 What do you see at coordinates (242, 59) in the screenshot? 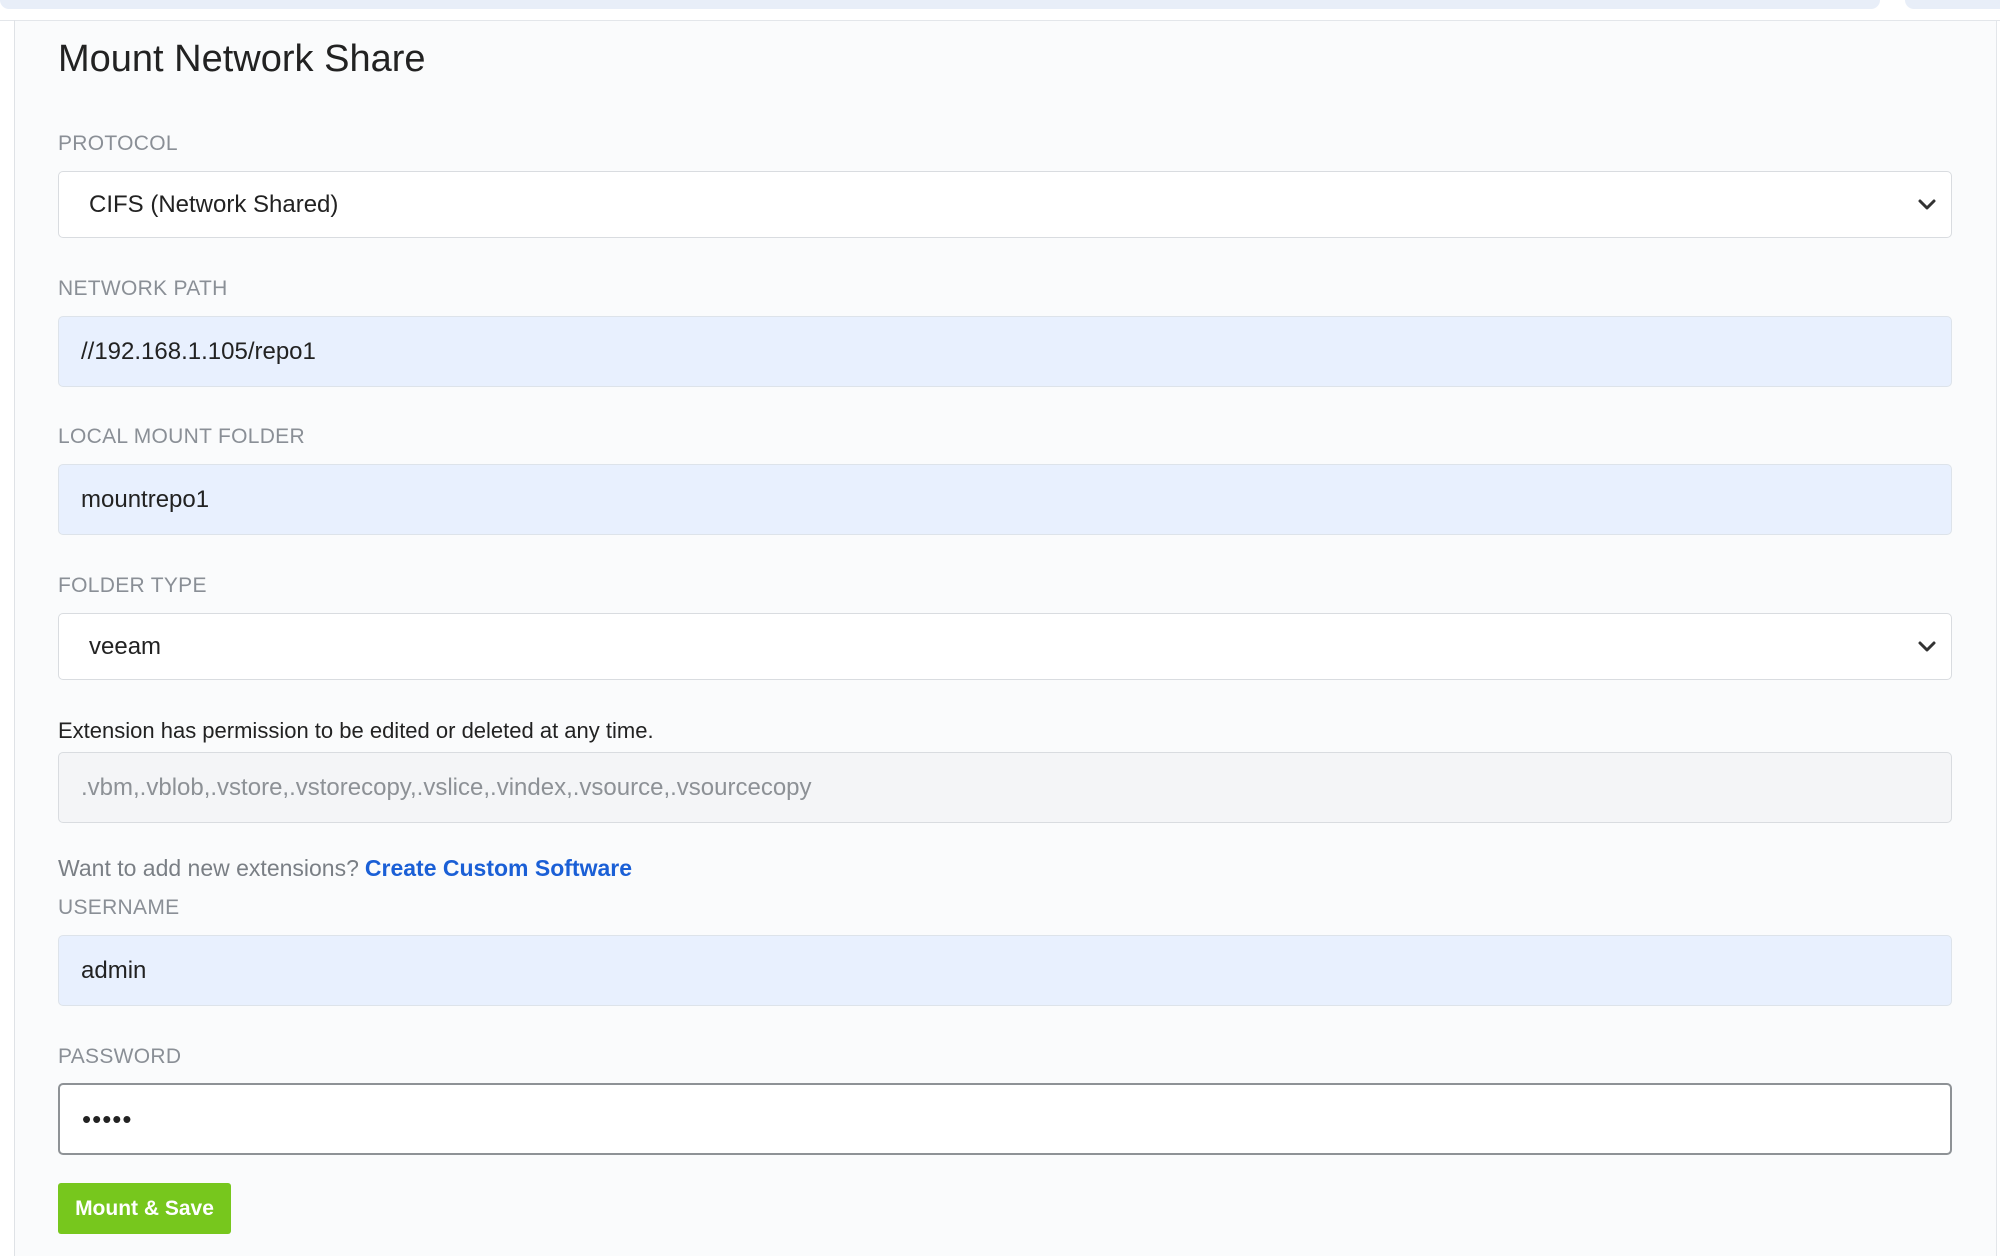
I see `page-title: Mount Network Share` at bounding box center [242, 59].